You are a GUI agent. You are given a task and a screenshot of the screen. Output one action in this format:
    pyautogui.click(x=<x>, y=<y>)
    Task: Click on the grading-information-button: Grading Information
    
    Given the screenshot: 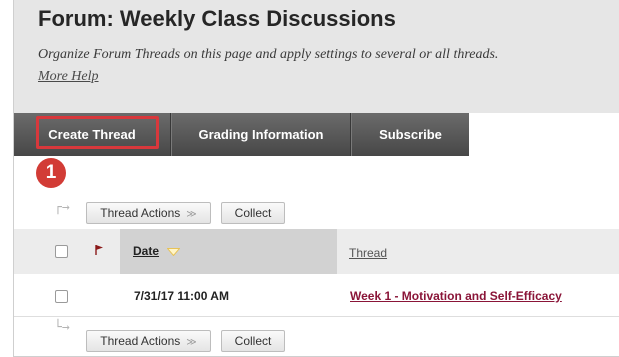 What is the action you would take?
    pyautogui.click(x=260, y=134)
    